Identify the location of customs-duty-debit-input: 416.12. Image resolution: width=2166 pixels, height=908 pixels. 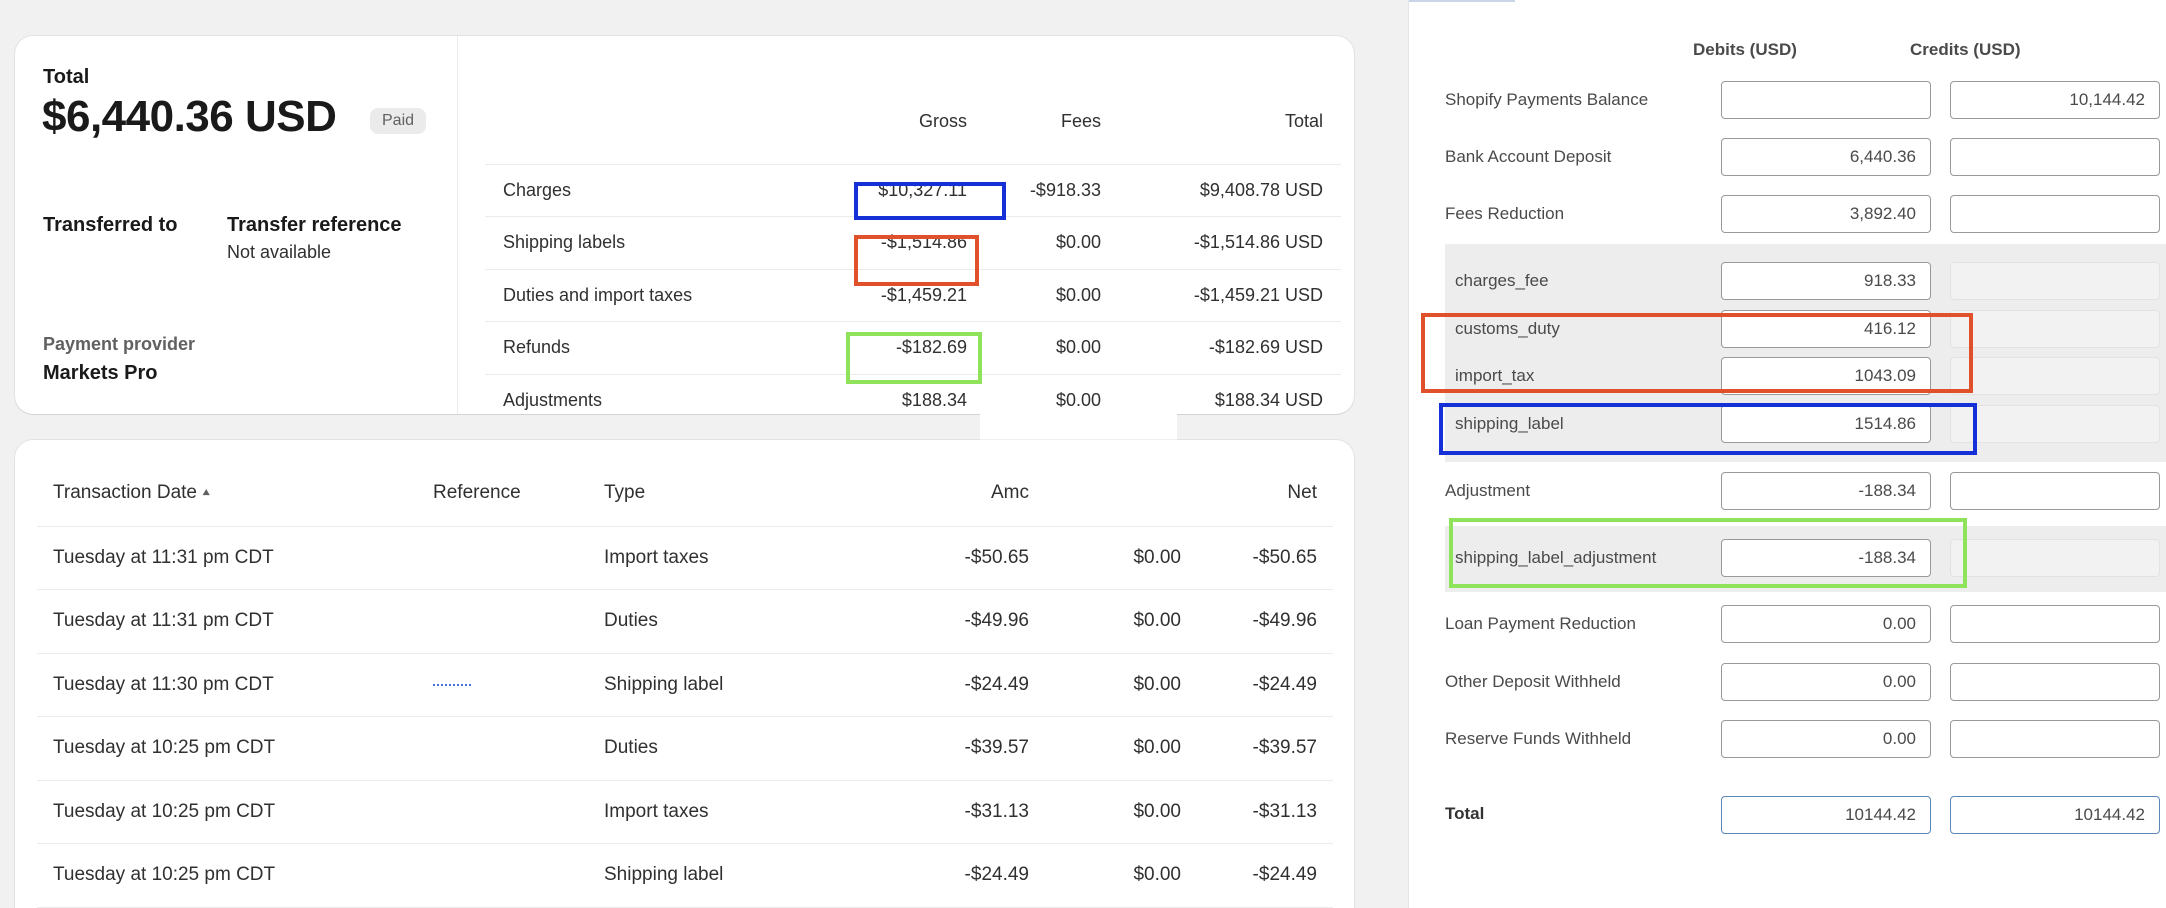
(1826, 329).